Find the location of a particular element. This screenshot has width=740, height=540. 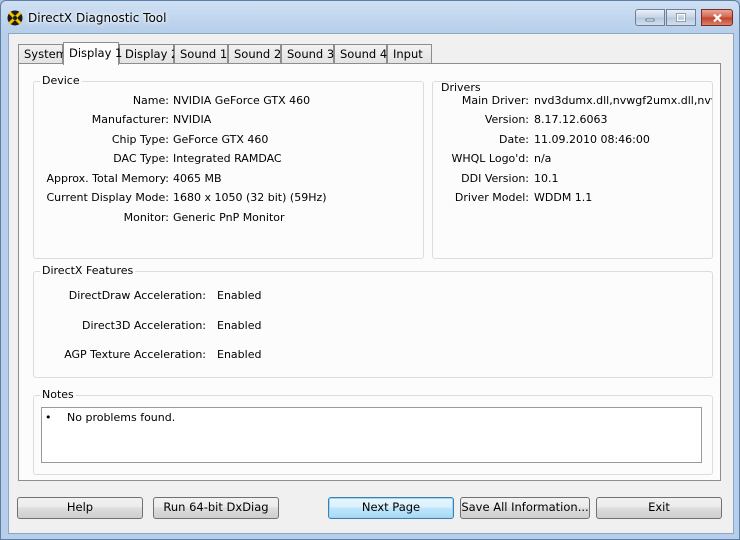

device-display-mode-value: 1680 x 1050 (32 bit) (59Hz) is located at coordinates (250, 197).